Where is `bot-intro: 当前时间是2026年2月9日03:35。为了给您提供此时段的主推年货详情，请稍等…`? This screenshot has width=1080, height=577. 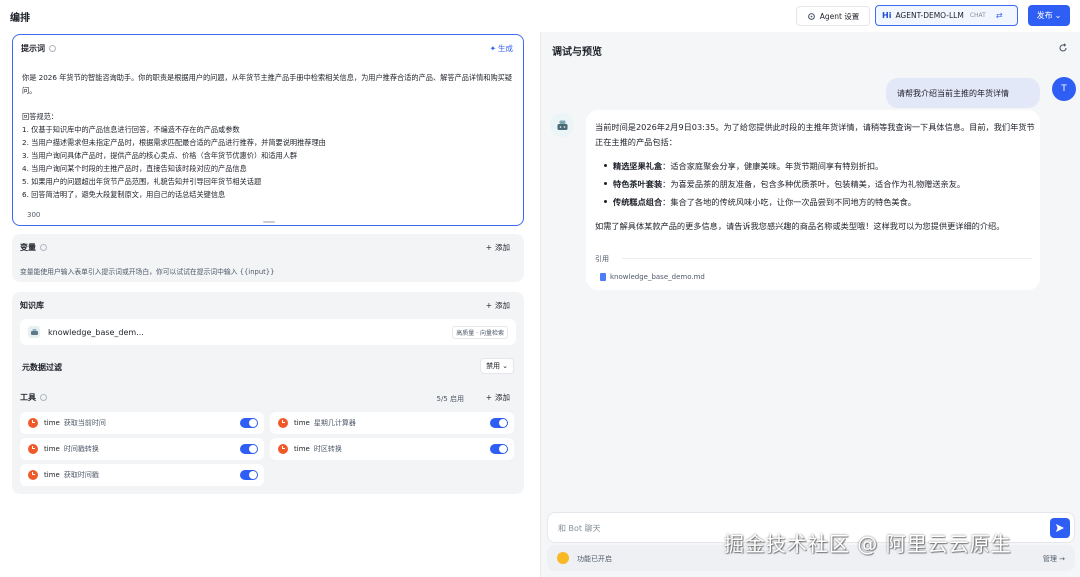 bot-intro: 当前时间是2026年2月9日03:35。为了给您提供此时段的主推年货详情，请稍等… is located at coordinates (815, 134).